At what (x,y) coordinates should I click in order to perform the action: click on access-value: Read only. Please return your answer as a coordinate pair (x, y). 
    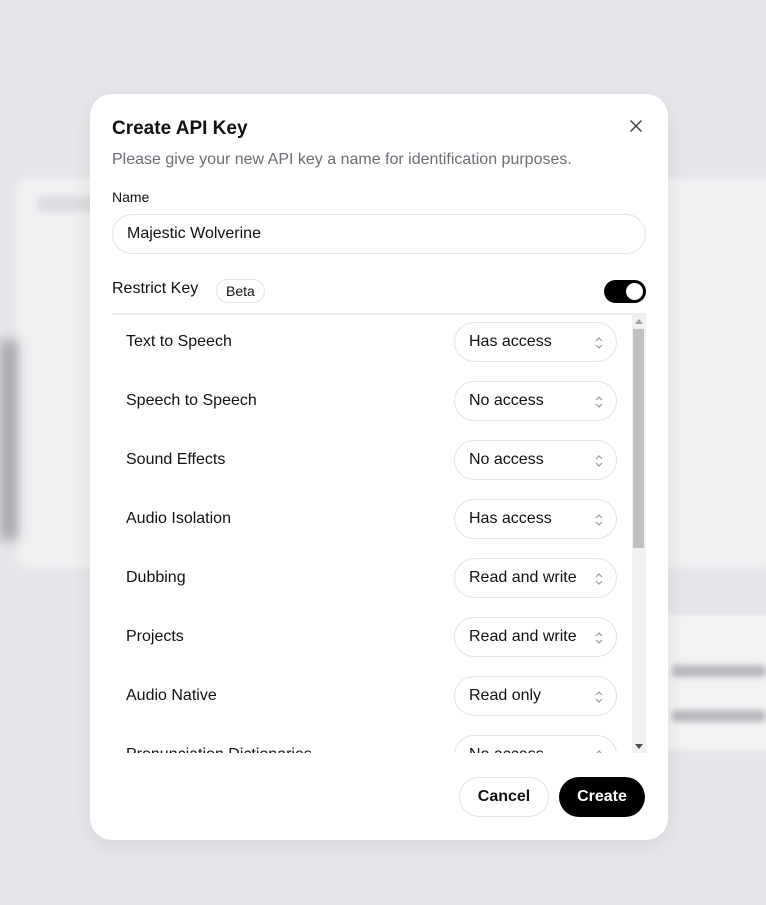
    Looking at the image, I should click on (505, 695).